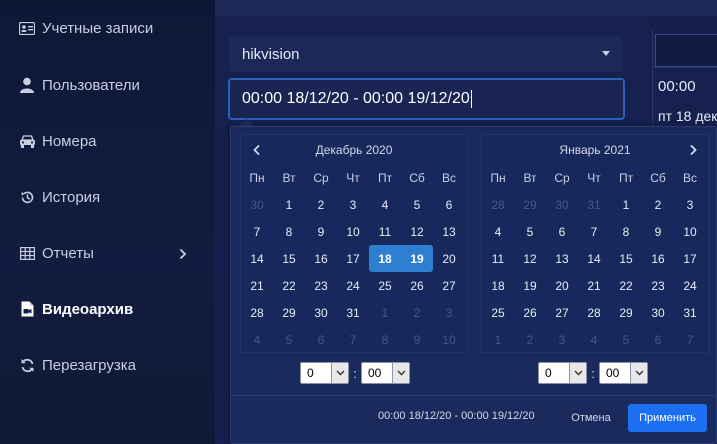 This screenshot has width=717, height=444. Describe the element at coordinates (693, 150) in the screenshot. I see `next-month-button` at that location.